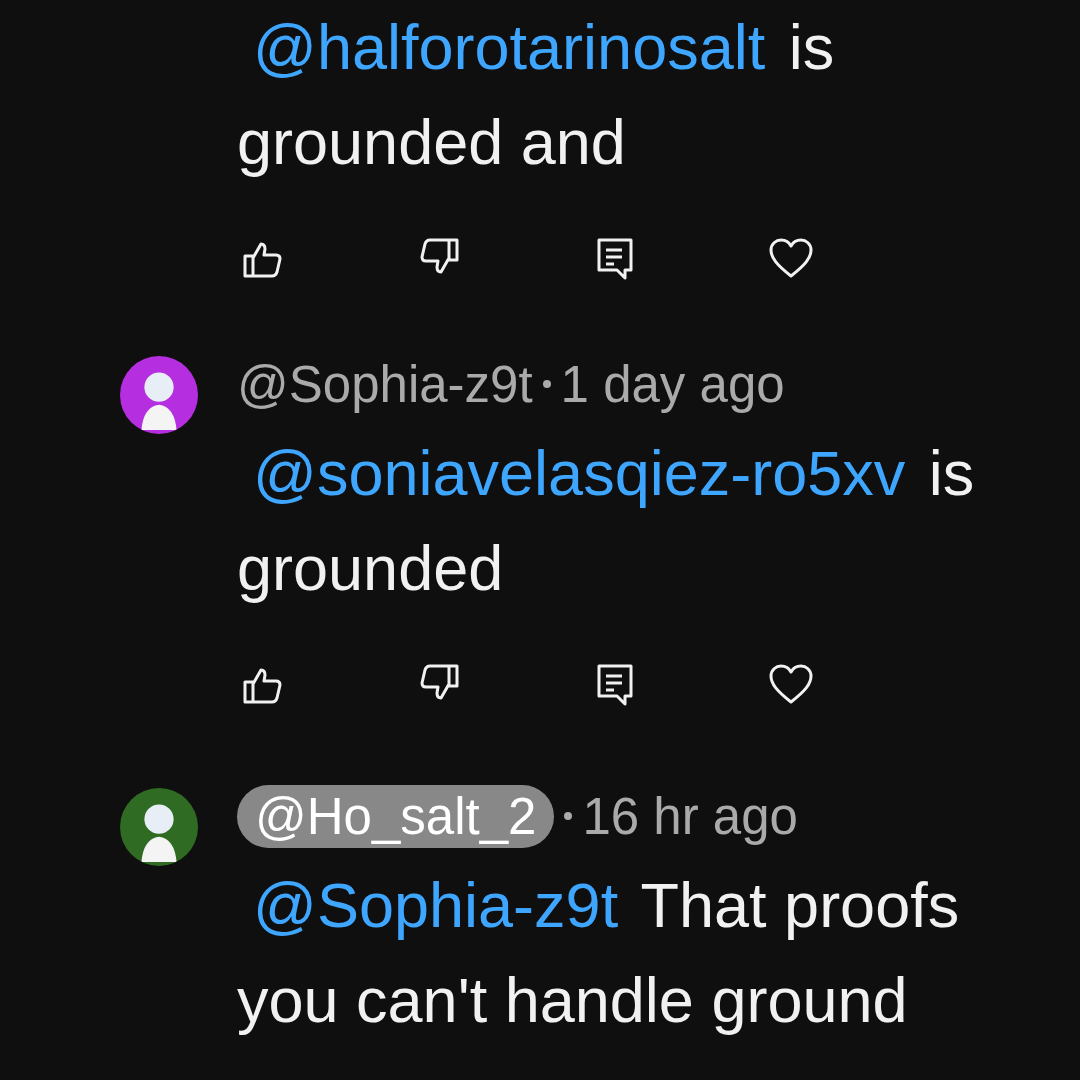  I want to click on comment-time: 16 hr ago, so click(690, 816).